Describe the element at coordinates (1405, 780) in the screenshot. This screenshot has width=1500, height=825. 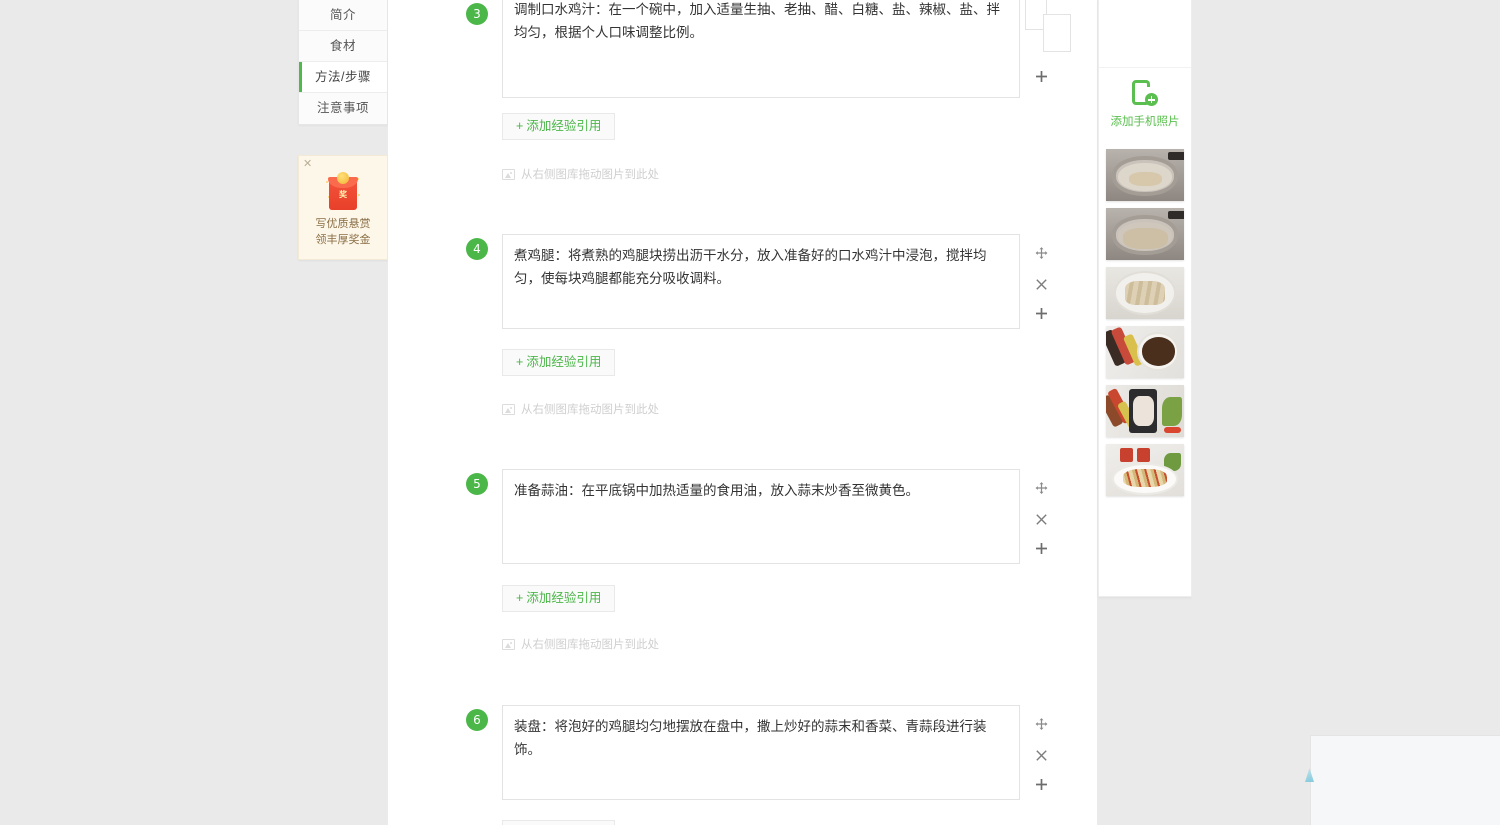
I see `bottom-right-panel` at that location.